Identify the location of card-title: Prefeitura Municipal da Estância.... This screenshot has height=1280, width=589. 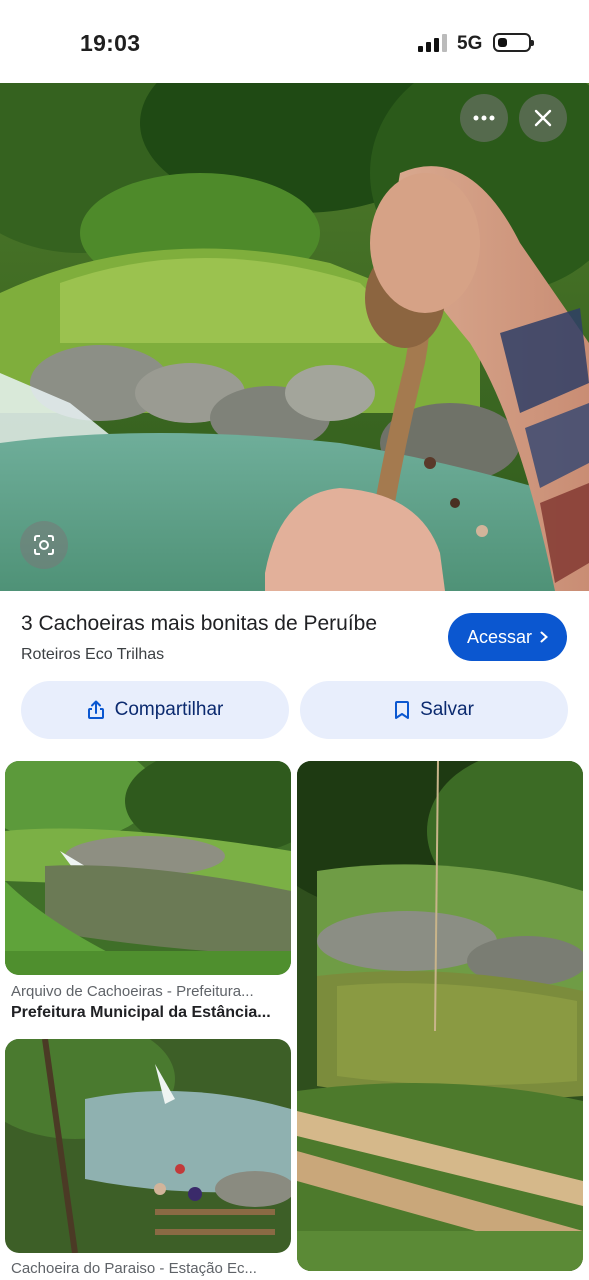
(152, 1013).